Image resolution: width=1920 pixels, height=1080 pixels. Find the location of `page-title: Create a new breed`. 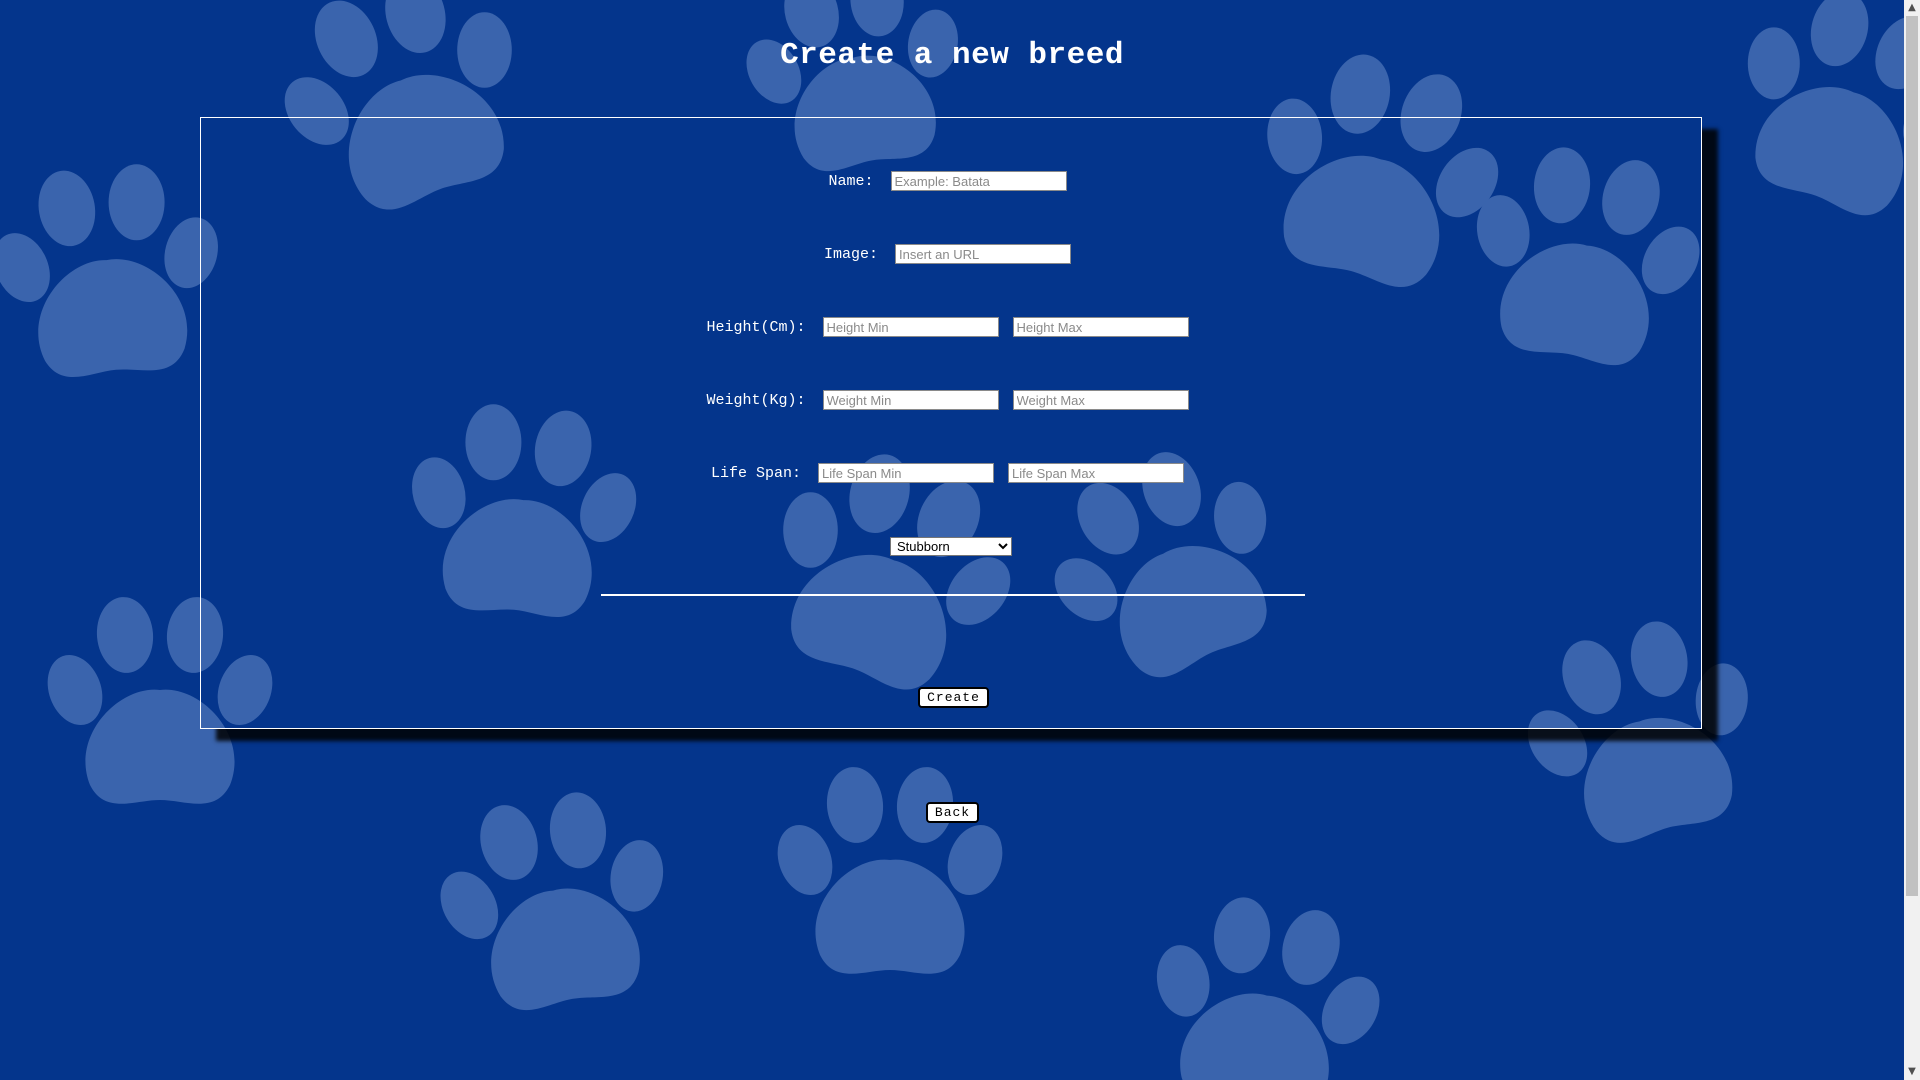

page-title: Create a new breed is located at coordinates (952, 55).